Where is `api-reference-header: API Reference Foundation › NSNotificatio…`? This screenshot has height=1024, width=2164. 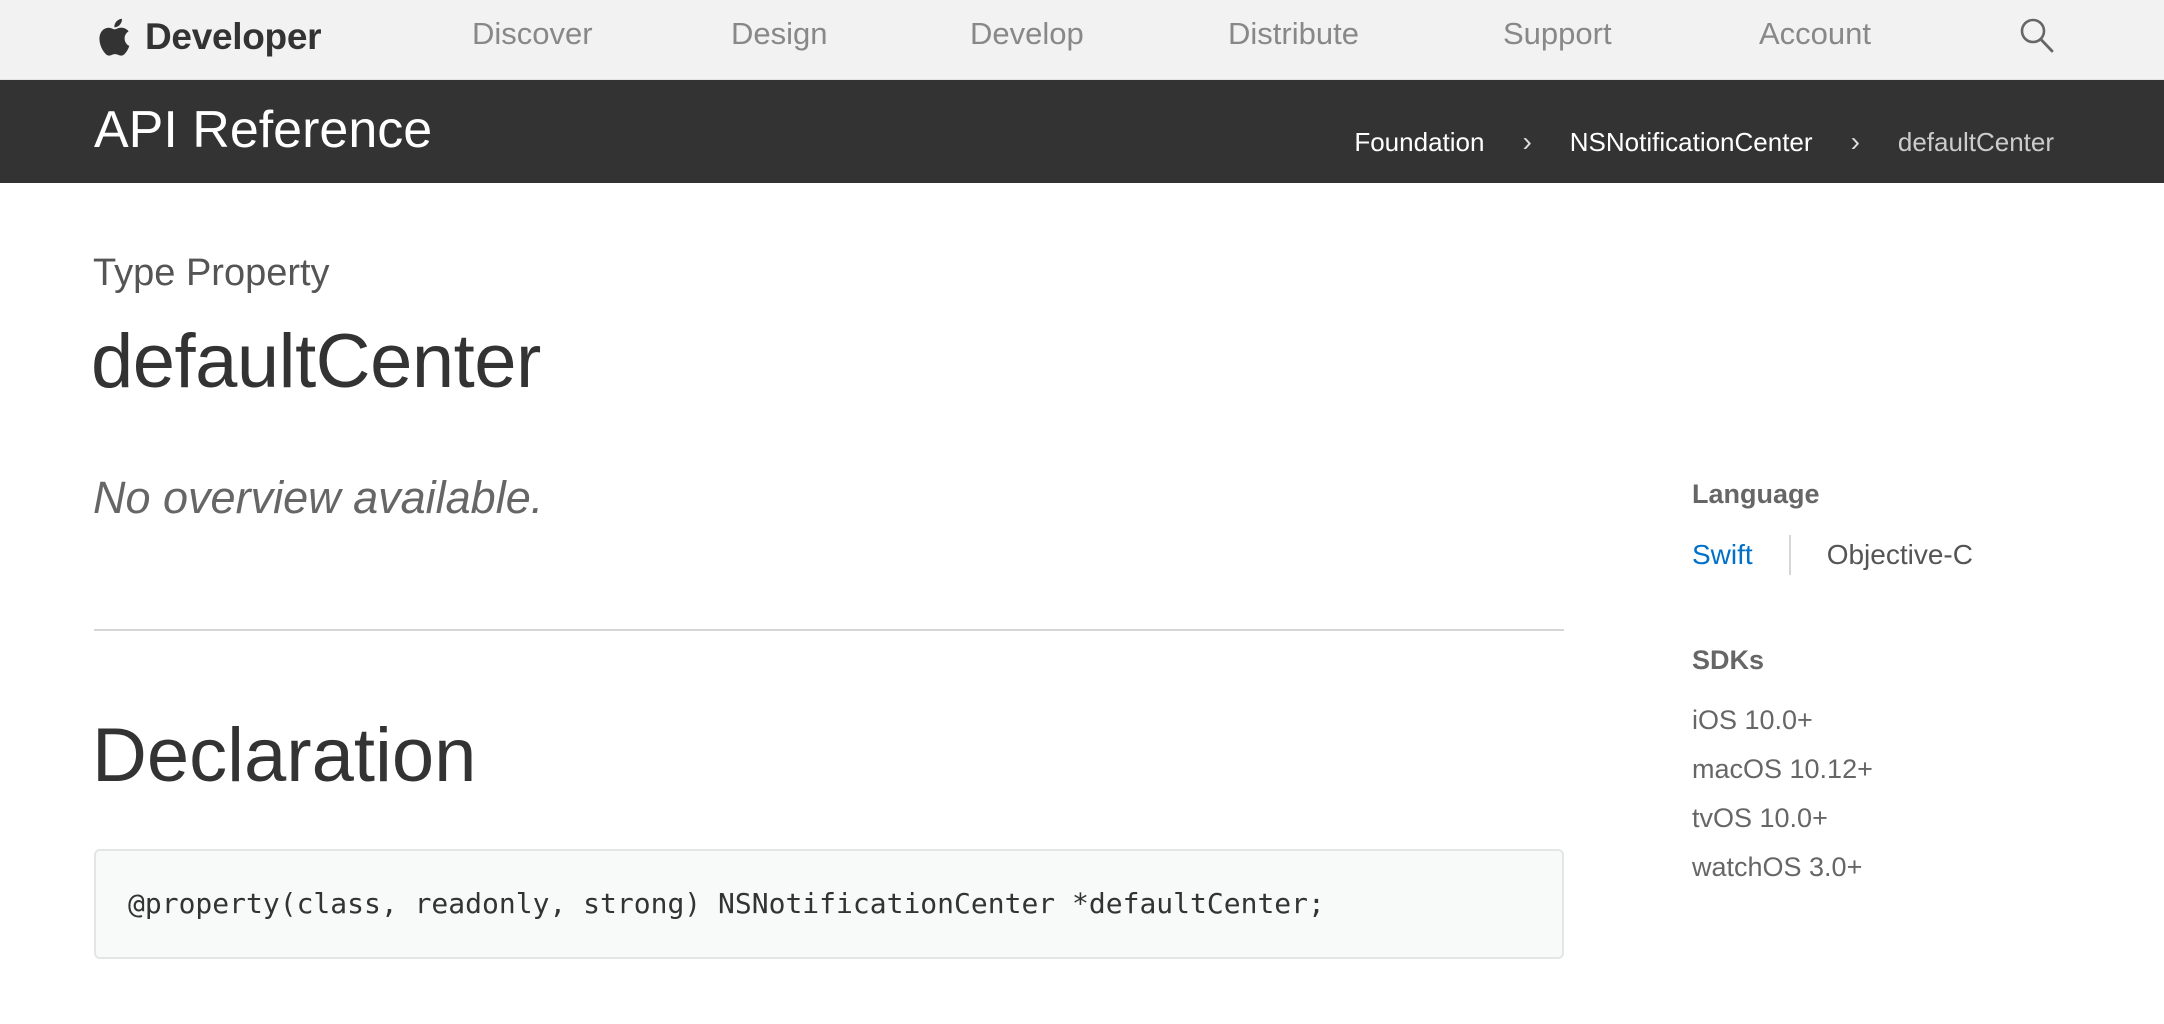 api-reference-header: API Reference Foundation › NSNotificatio… is located at coordinates (1082, 131).